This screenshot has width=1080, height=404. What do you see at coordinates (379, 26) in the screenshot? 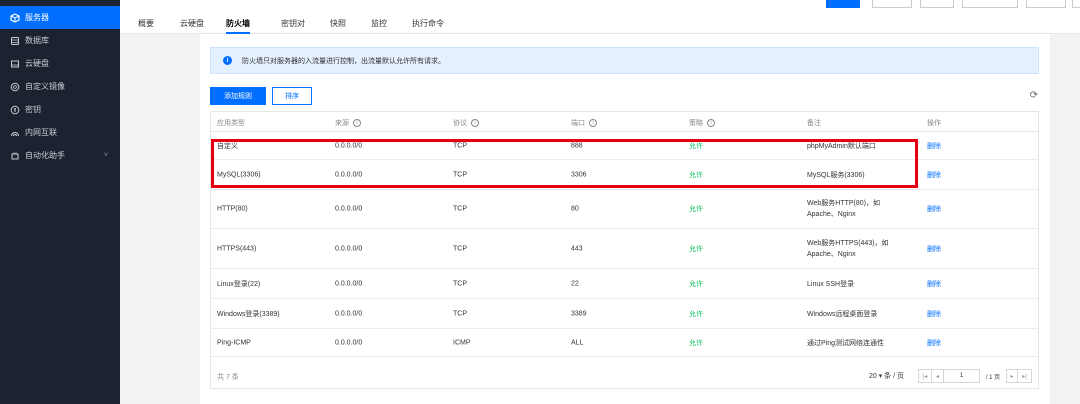
I see `tab-monitor: 监控` at bounding box center [379, 26].